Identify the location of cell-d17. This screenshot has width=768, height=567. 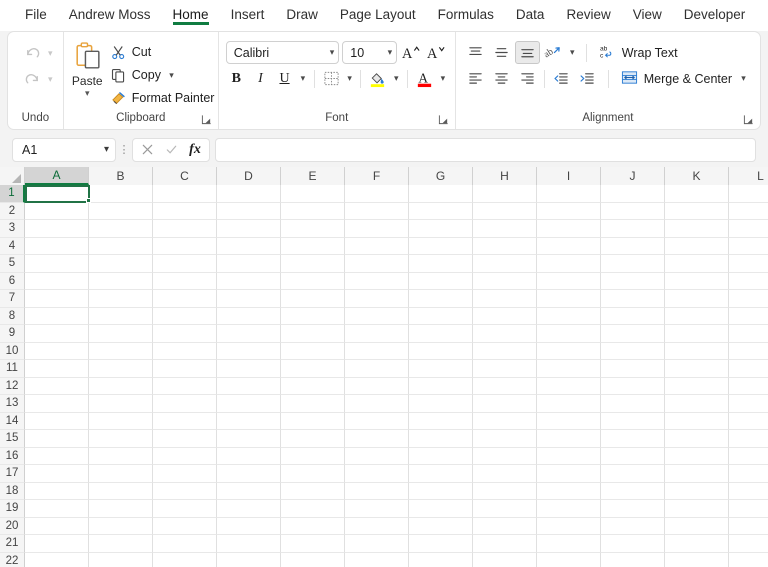
(249, 474).